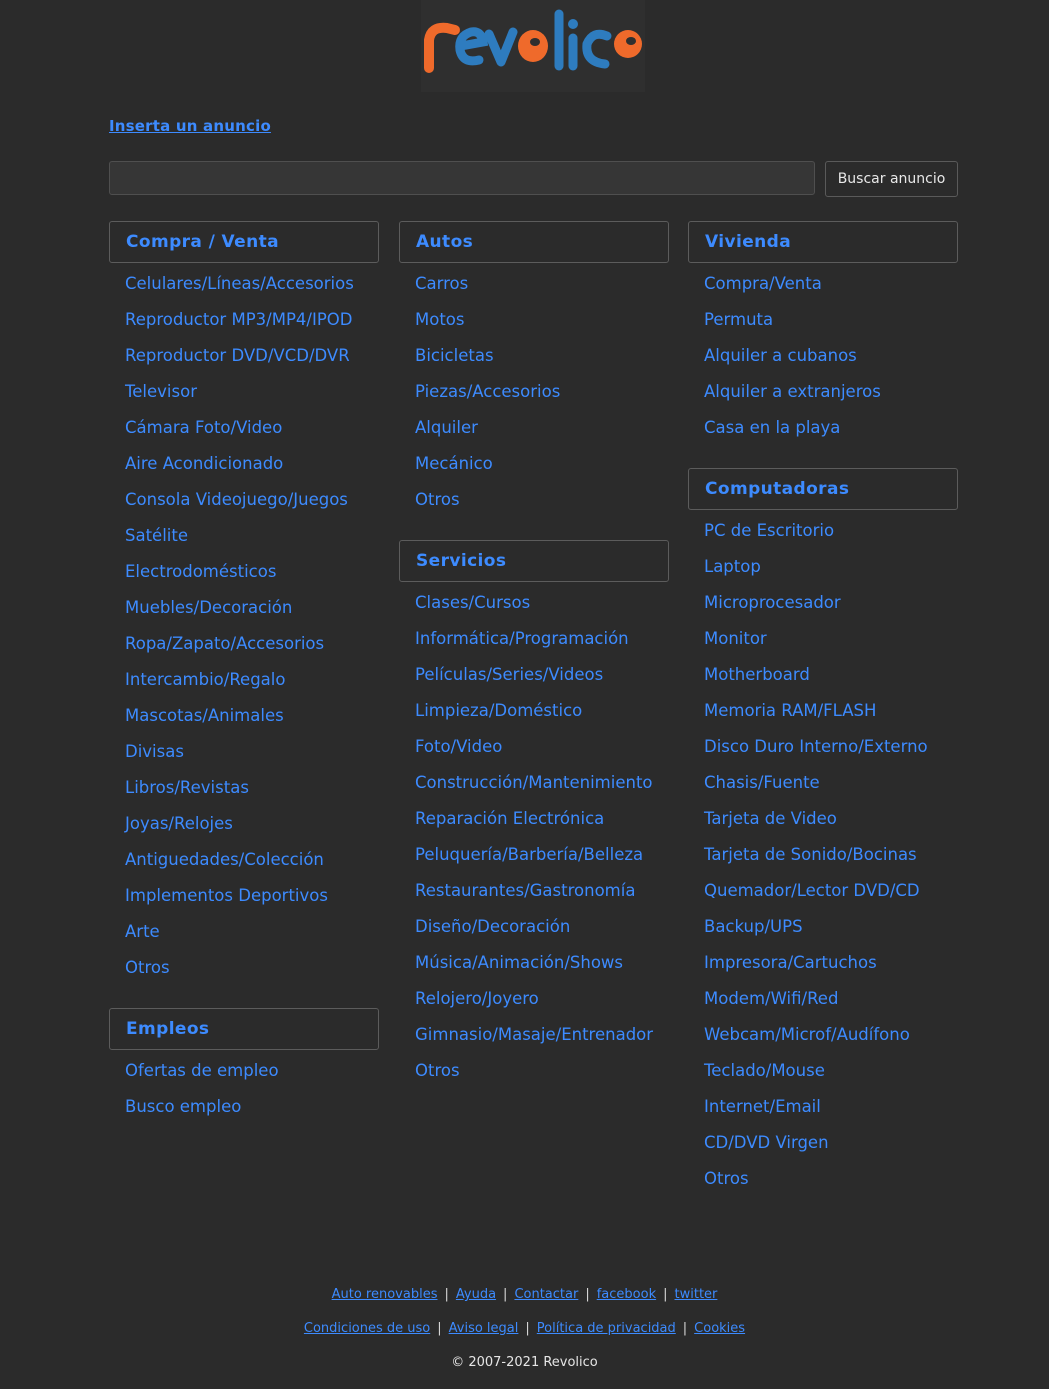  I want to click on category-link: Electrodomésticos, so click(252, 574).